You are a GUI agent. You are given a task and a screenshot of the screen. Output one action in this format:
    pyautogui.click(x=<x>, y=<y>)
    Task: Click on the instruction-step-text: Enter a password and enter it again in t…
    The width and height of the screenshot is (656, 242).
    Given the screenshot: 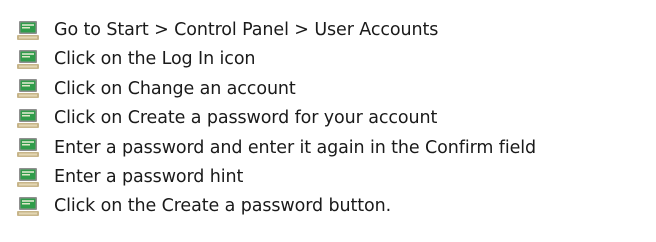 What is the action you would take?
    pyautogui.click(x=295, y=147)
    